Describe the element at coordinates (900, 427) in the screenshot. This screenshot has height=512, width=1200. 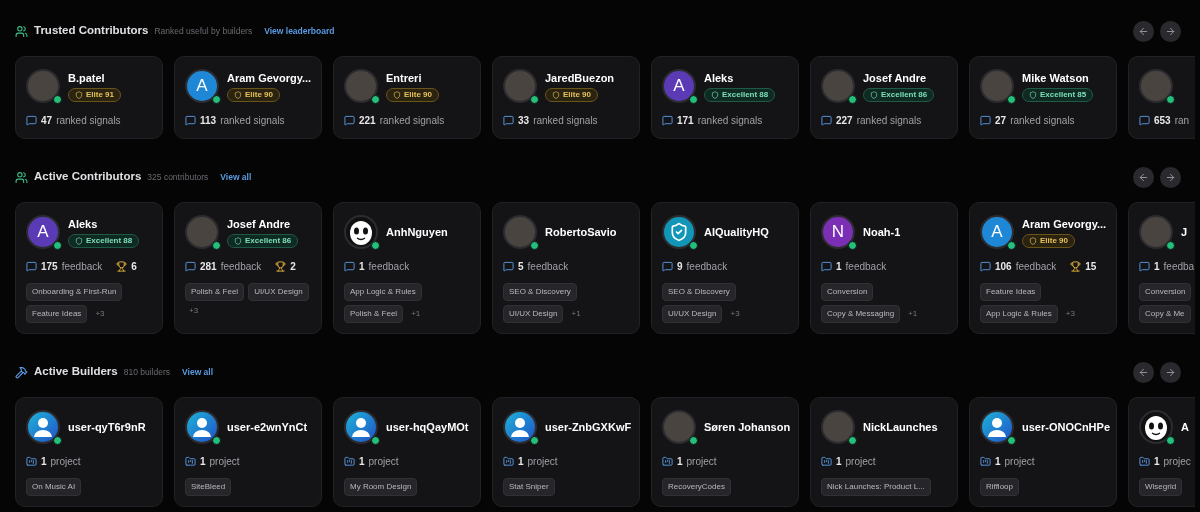
I see `user-name: NickLaunches` at that location.